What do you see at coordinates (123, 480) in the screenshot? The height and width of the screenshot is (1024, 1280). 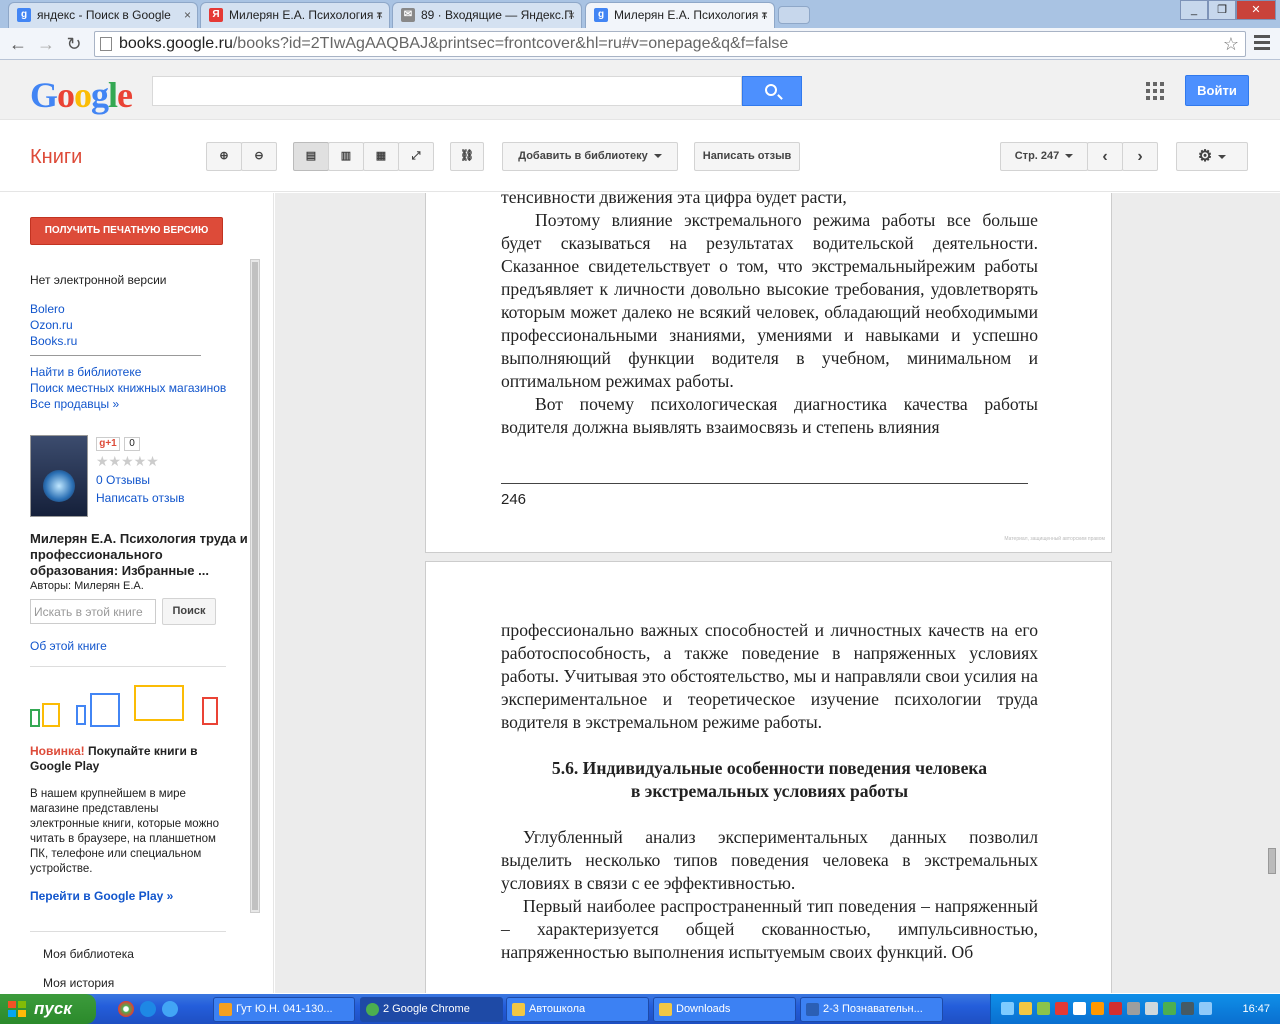 I see `reviews-link: 0 Отзывы` at bounding box center [123, 480].